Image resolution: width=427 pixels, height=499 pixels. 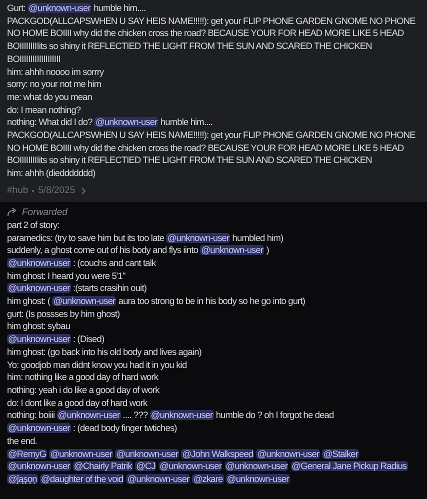 What do you see at coordinates (22, 441) in the screenshot?
I see `message-line: the end.` at bounding box center [22, 441].